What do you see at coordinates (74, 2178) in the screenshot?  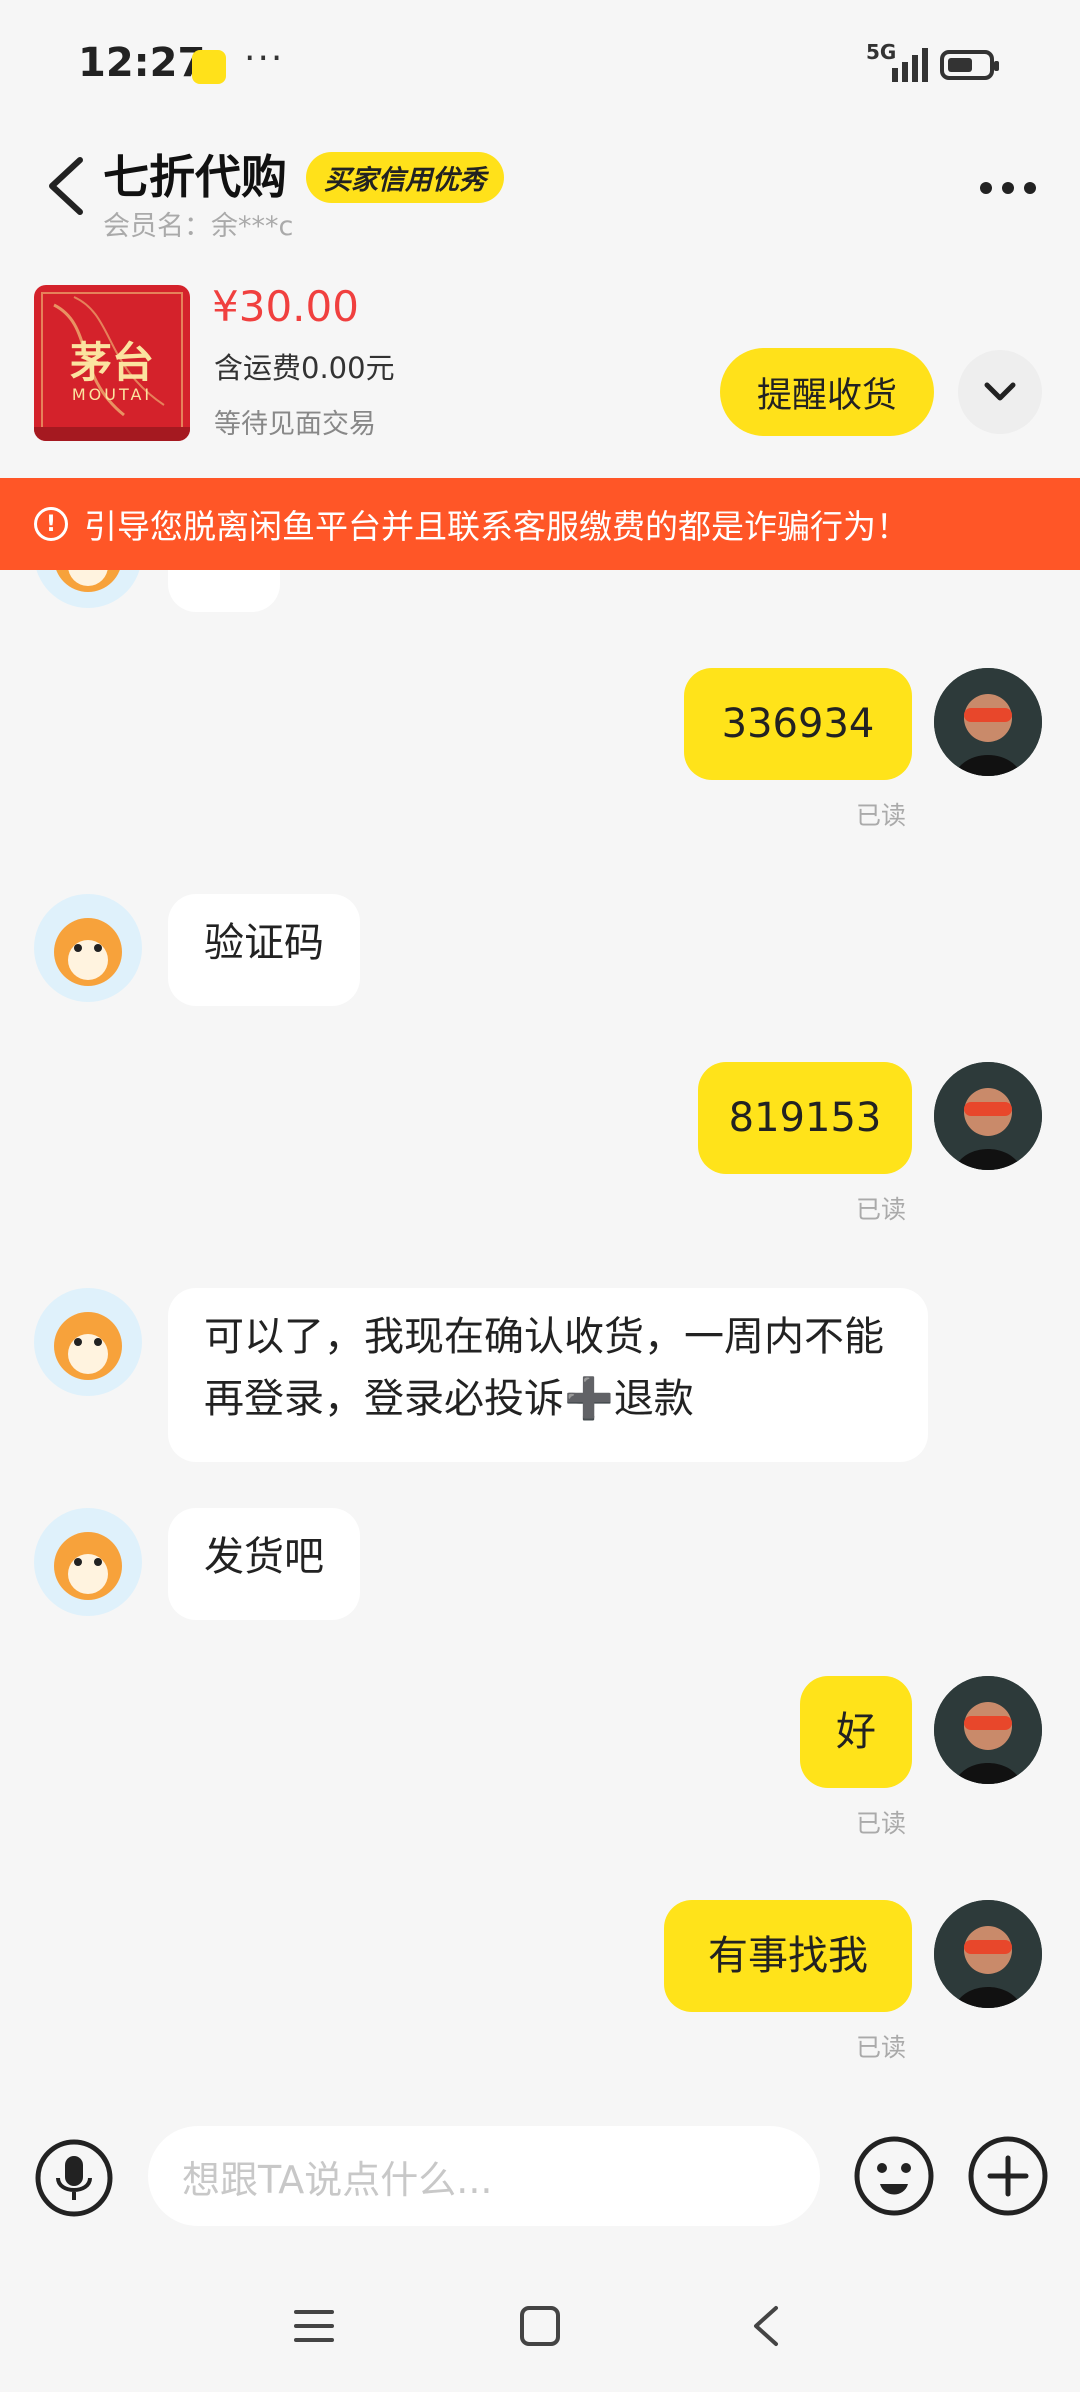 I see `mic-icon` at bounding box center [74, 2178].